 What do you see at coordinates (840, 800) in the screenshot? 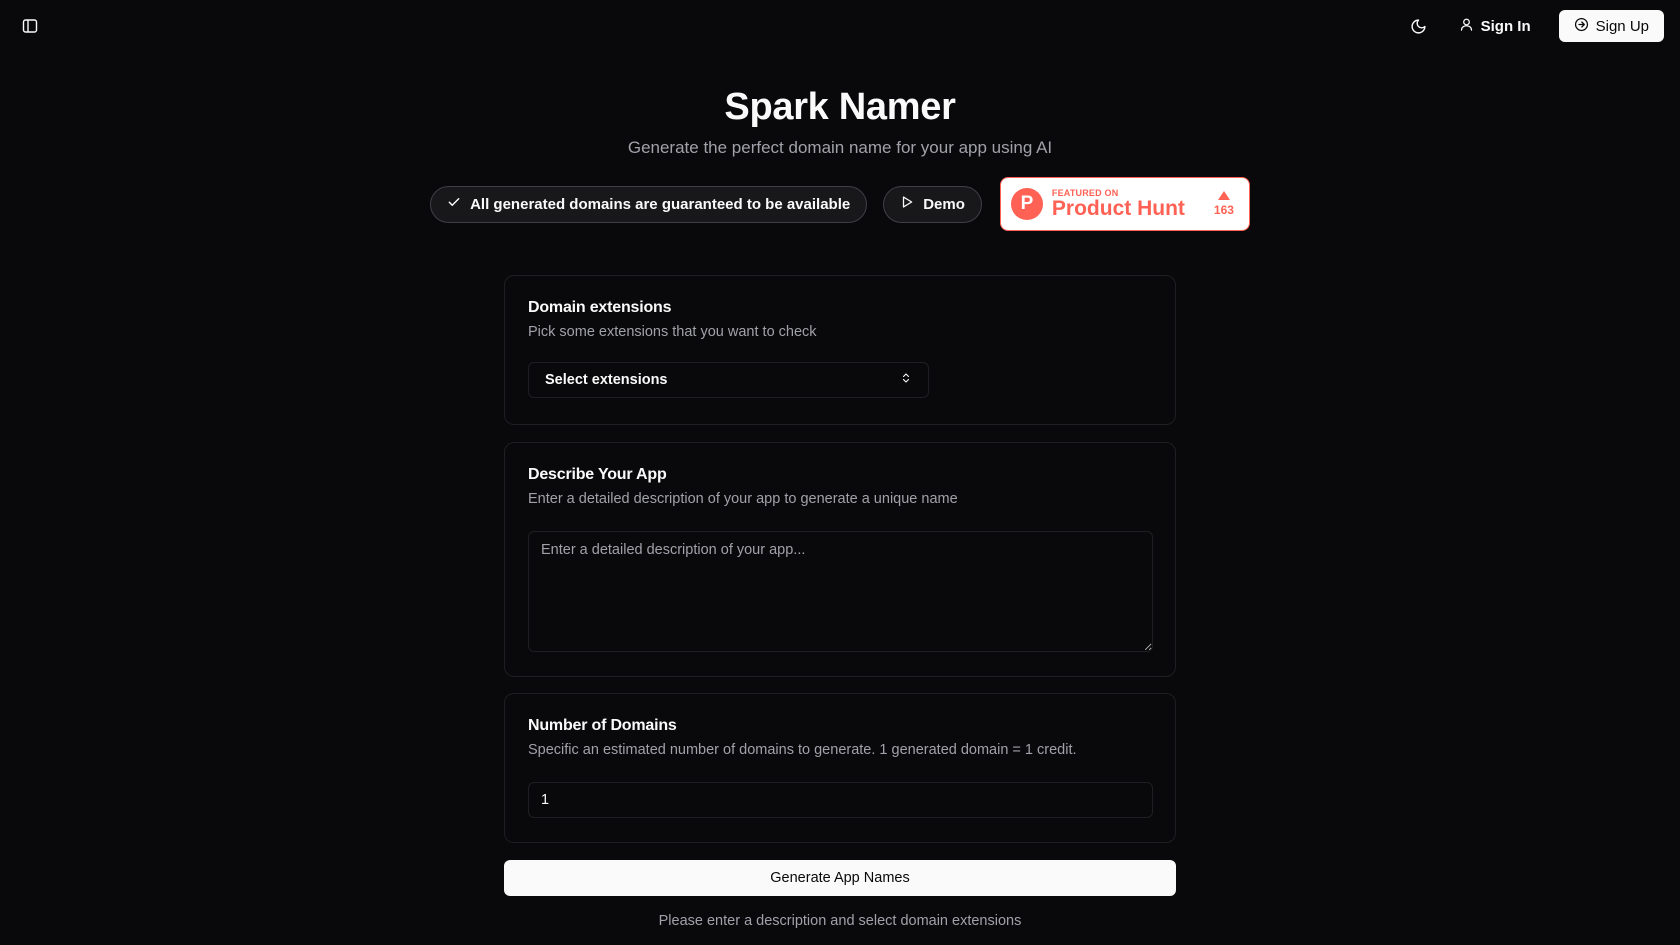
I see `domain-count-input` at bounding box center [840, 800].